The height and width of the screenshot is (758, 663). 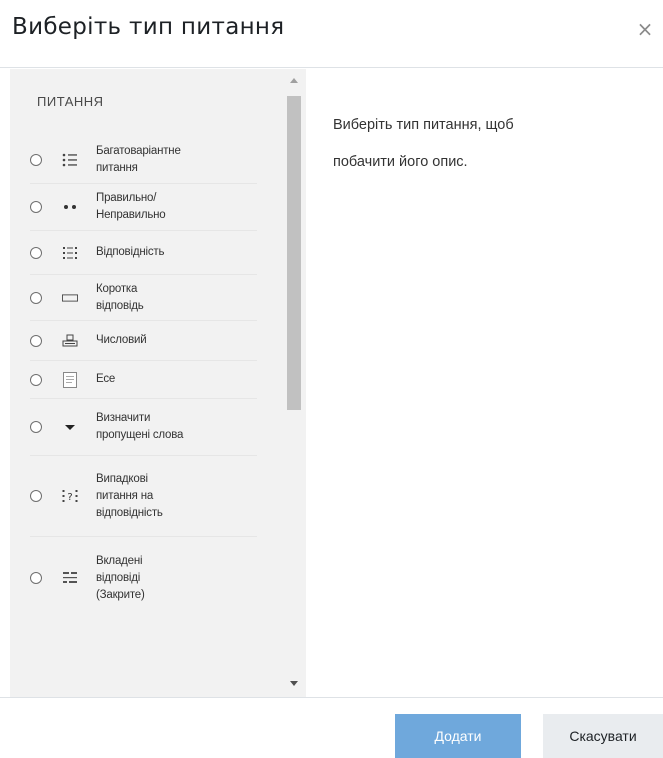 What do you see at coordinates (131, 206) in the screenshot?
I see `option-label: Правильно/Неправильно` at bounding box center [131, 206].